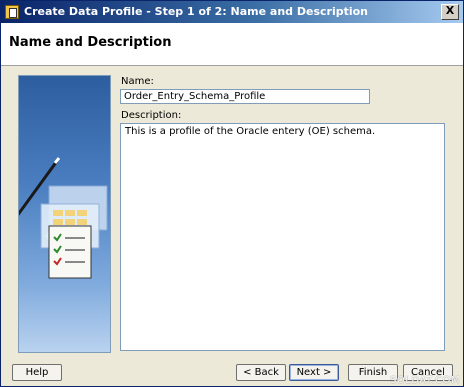  Describe the element at coordinates (425, 380) in the screenshot. I see `watermark-text: SOLDAT.COM` at that location.